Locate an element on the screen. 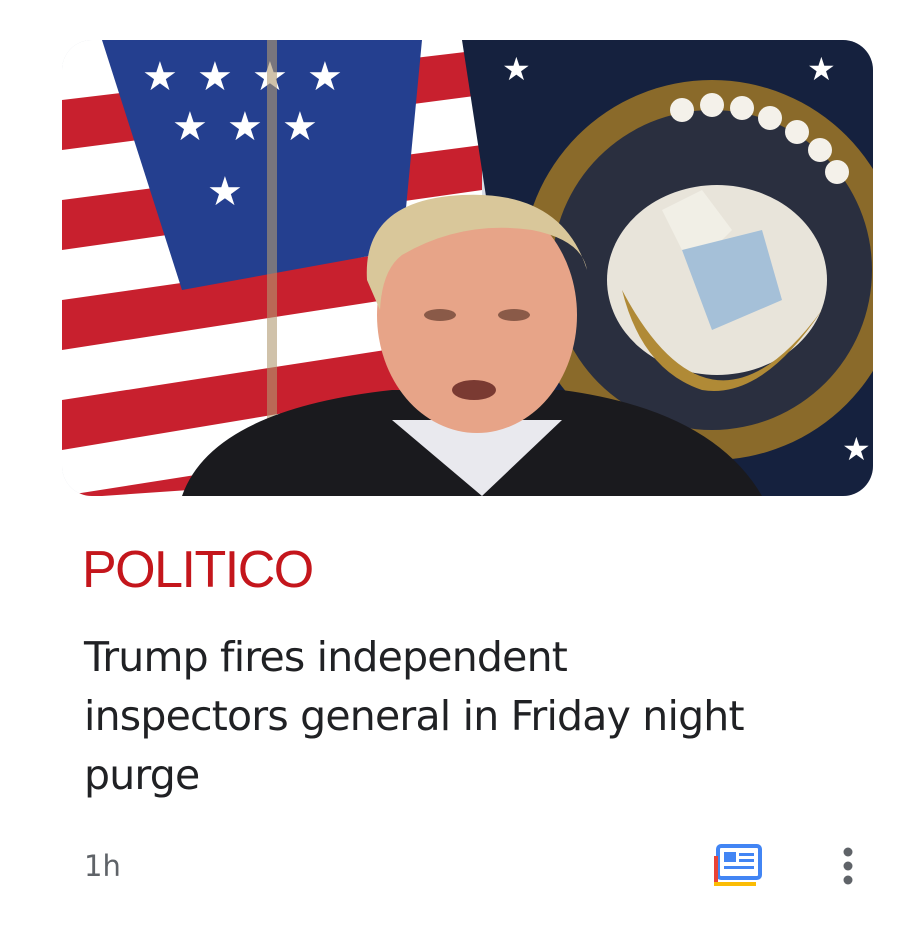 This screenshot has width=905, height=937. google-news-icon is located at coordinates (738, 866).